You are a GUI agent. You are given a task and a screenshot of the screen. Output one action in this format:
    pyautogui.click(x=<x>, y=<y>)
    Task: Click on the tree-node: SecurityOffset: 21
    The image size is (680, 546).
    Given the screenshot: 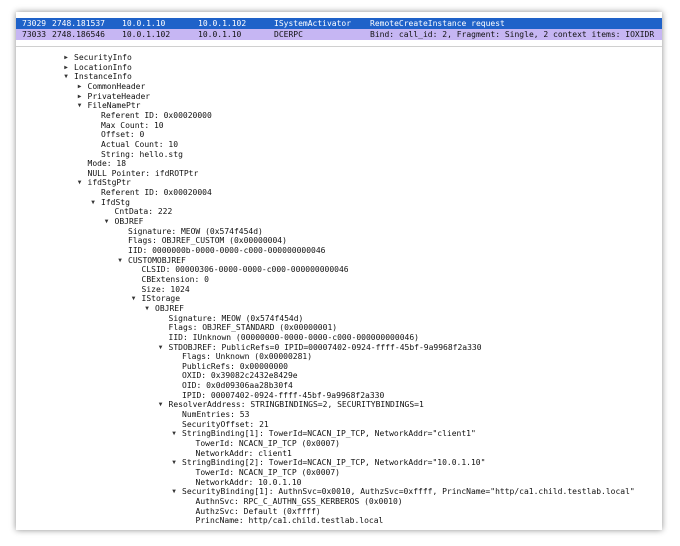 What is the action you would take?
    pyautogui.click(x=225, y=425)
    